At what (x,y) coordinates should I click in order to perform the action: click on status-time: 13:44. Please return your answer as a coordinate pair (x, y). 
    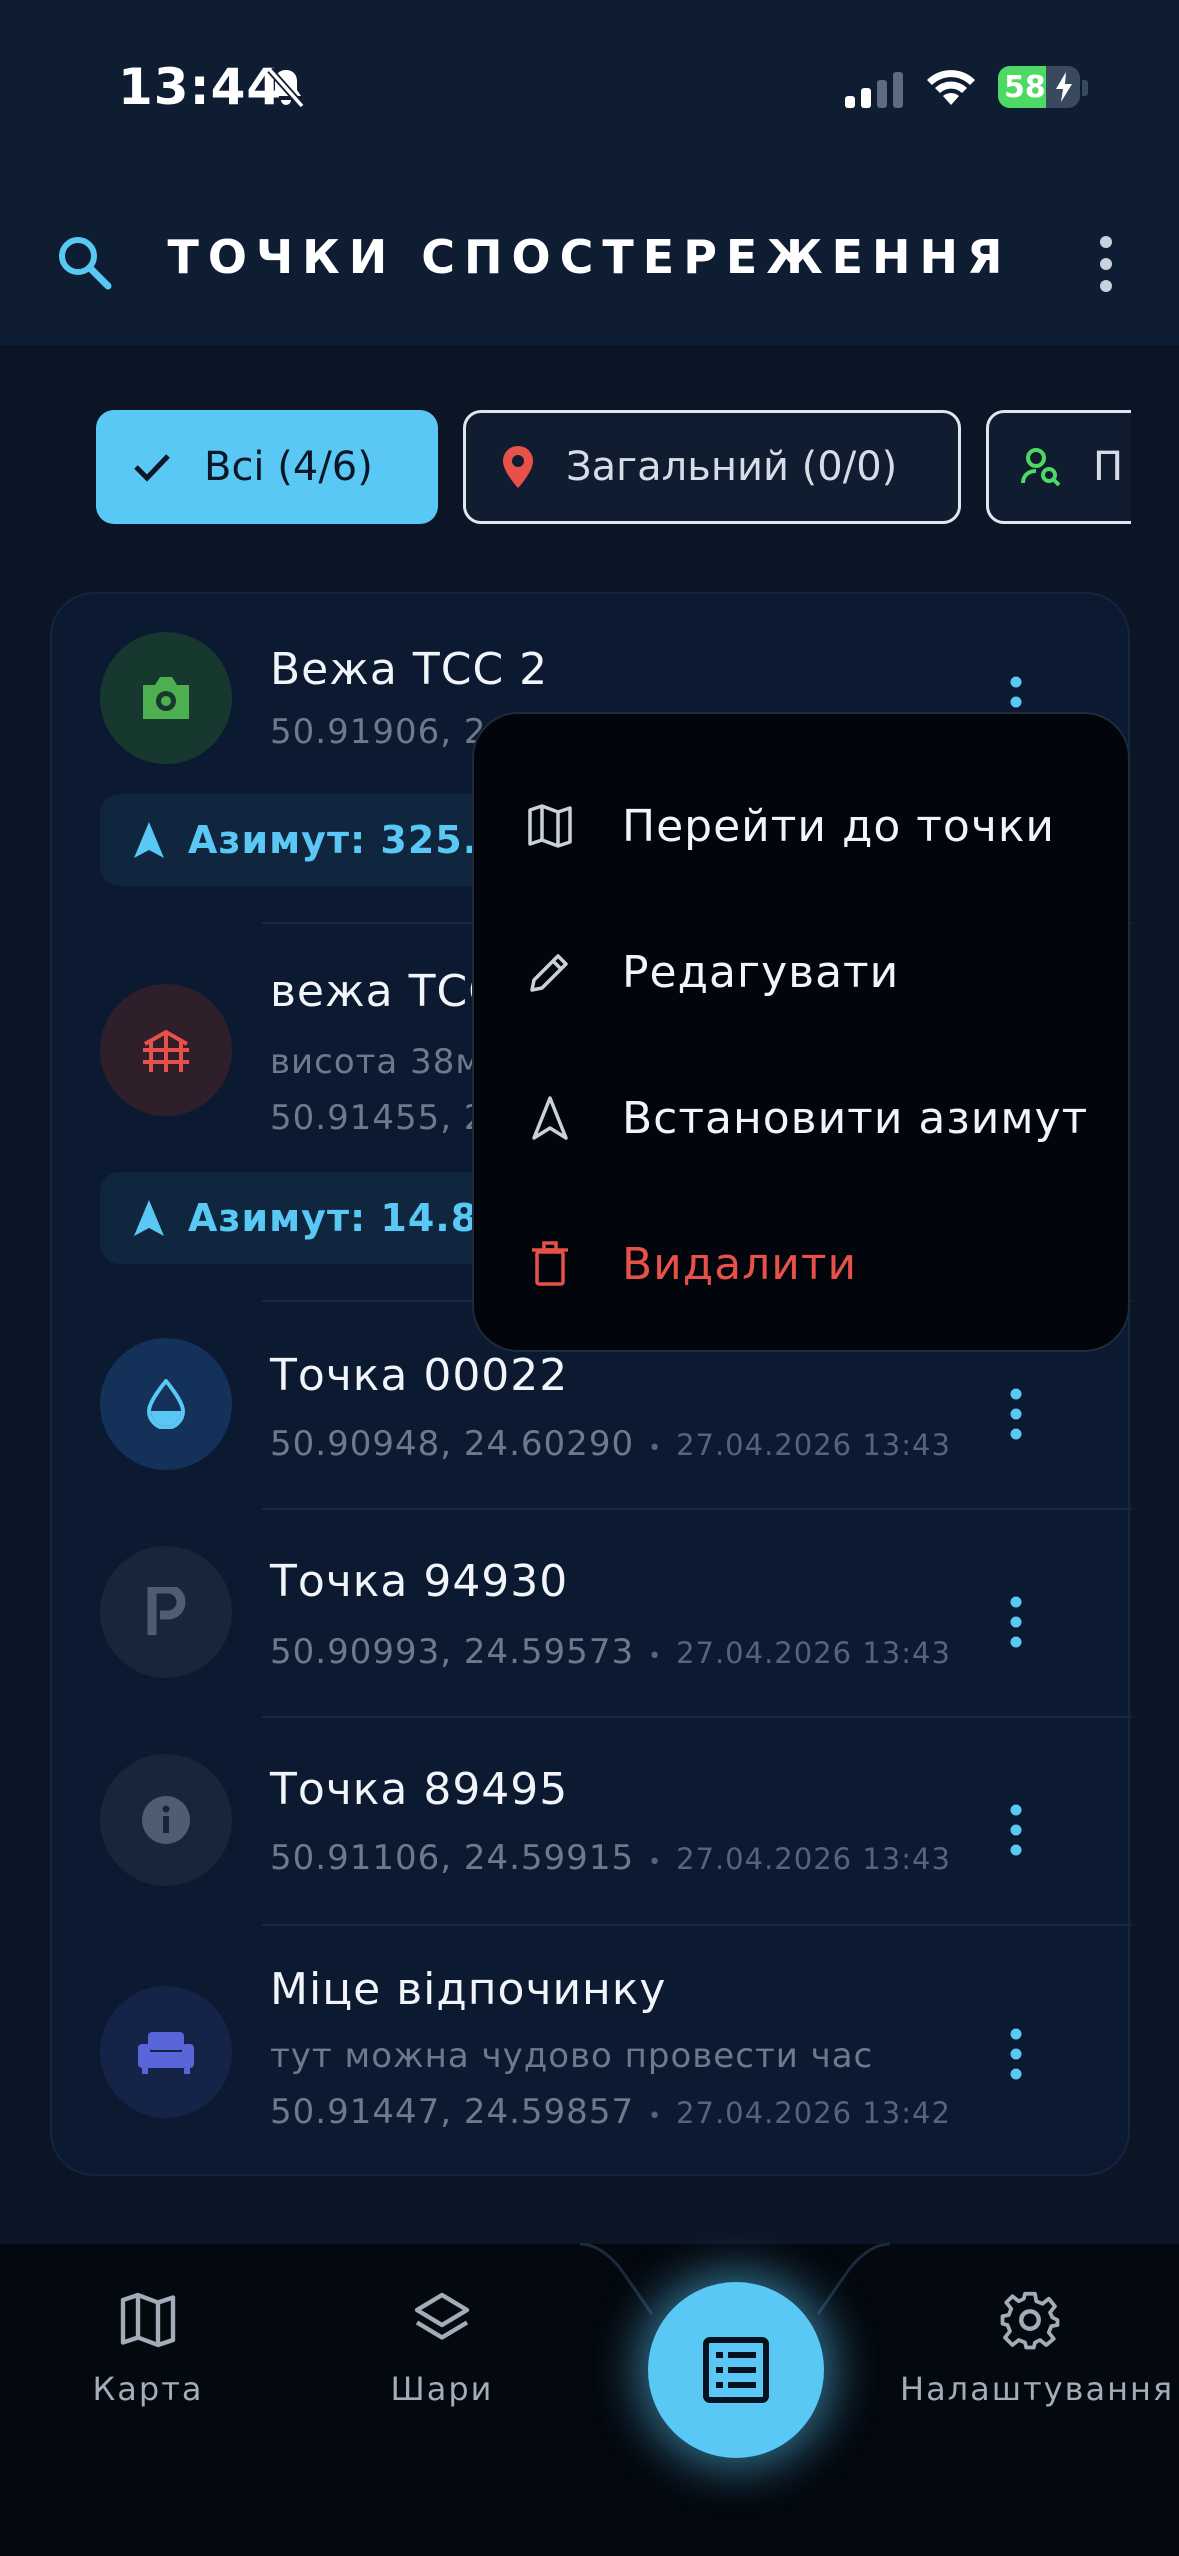
    Looking at the image, I should click on (200, 87).